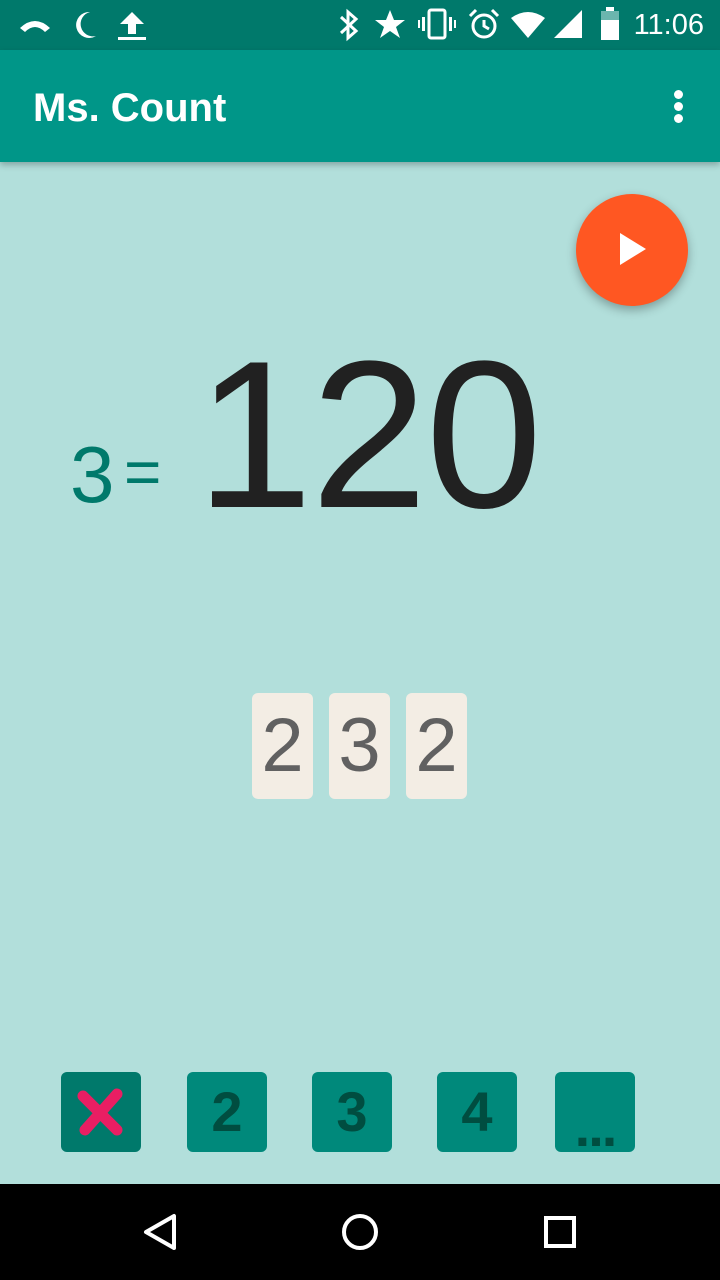 The width and height of the screenshot is (720, 1280). What do you see at coordinates (92, 474) in the screenshot?
I see `multiplier-value: 3` at bounding box center [92, 474].